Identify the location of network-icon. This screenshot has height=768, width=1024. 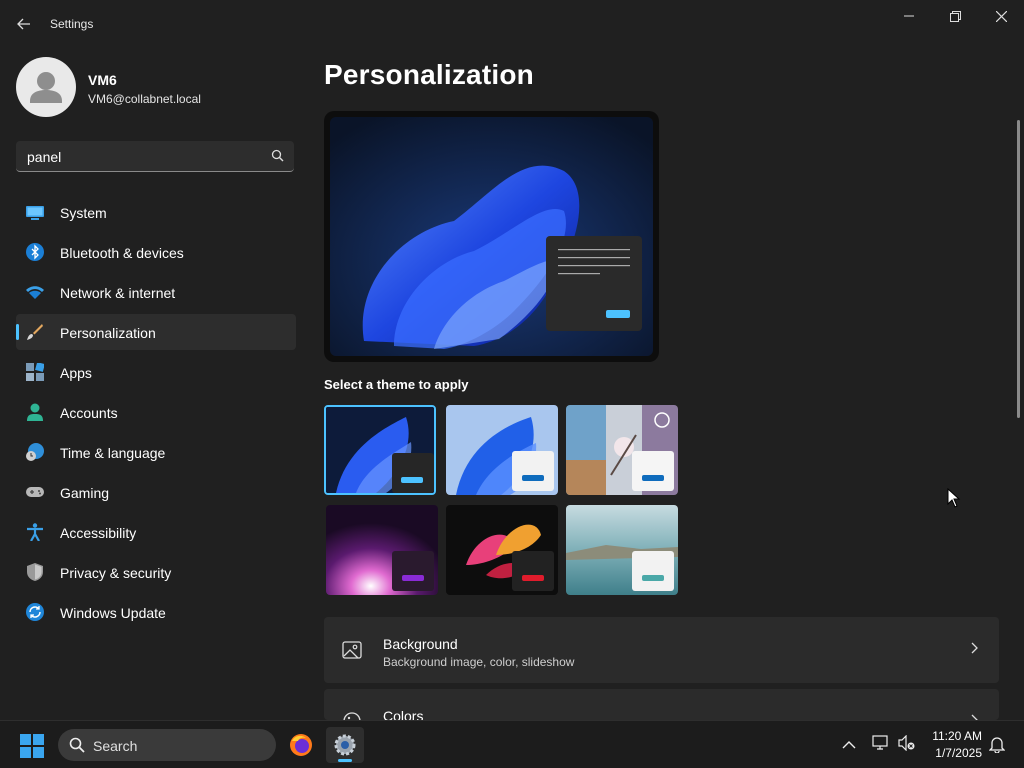
(880, 742).